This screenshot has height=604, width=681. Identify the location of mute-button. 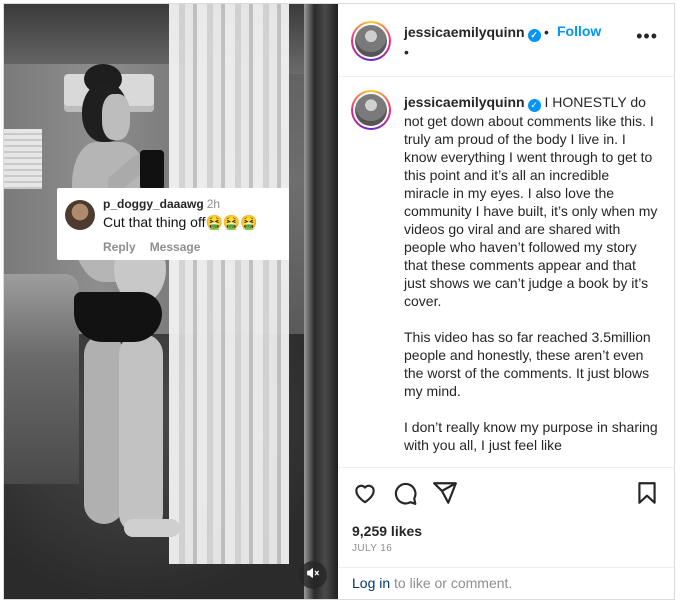
(313, 575).